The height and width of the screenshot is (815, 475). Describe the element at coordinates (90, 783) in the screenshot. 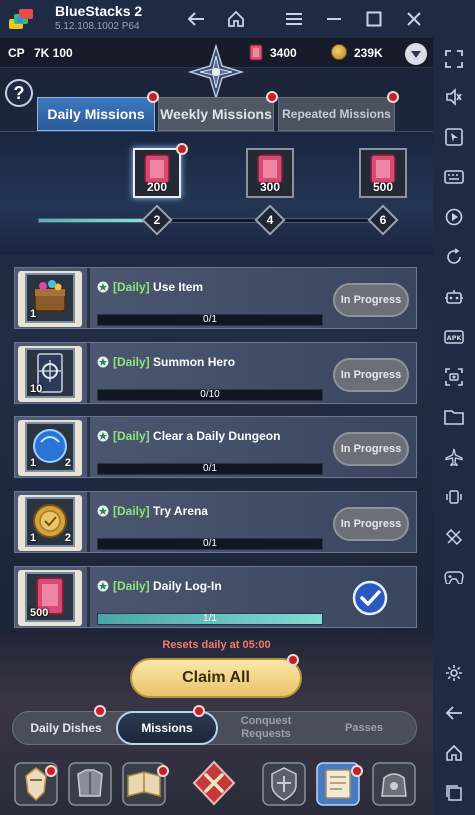

I see `armor-icon` at that location.